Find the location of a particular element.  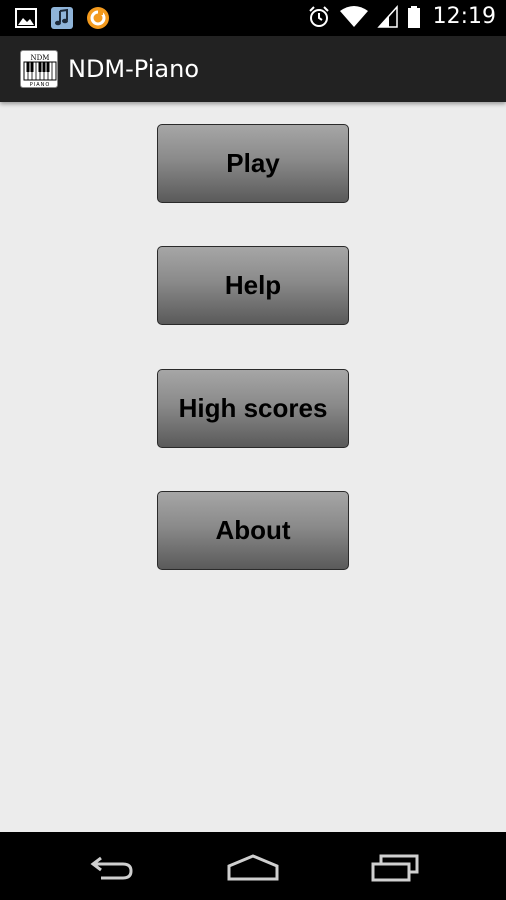

recent-apps-button is located at coordinates (395, 867).